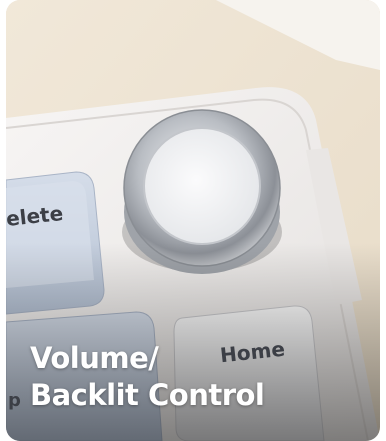  What do you see at coordinates (147, 395) in the screenshot?
I see `caption-line-2: Backlit Control` at bounding box center [147, 395].